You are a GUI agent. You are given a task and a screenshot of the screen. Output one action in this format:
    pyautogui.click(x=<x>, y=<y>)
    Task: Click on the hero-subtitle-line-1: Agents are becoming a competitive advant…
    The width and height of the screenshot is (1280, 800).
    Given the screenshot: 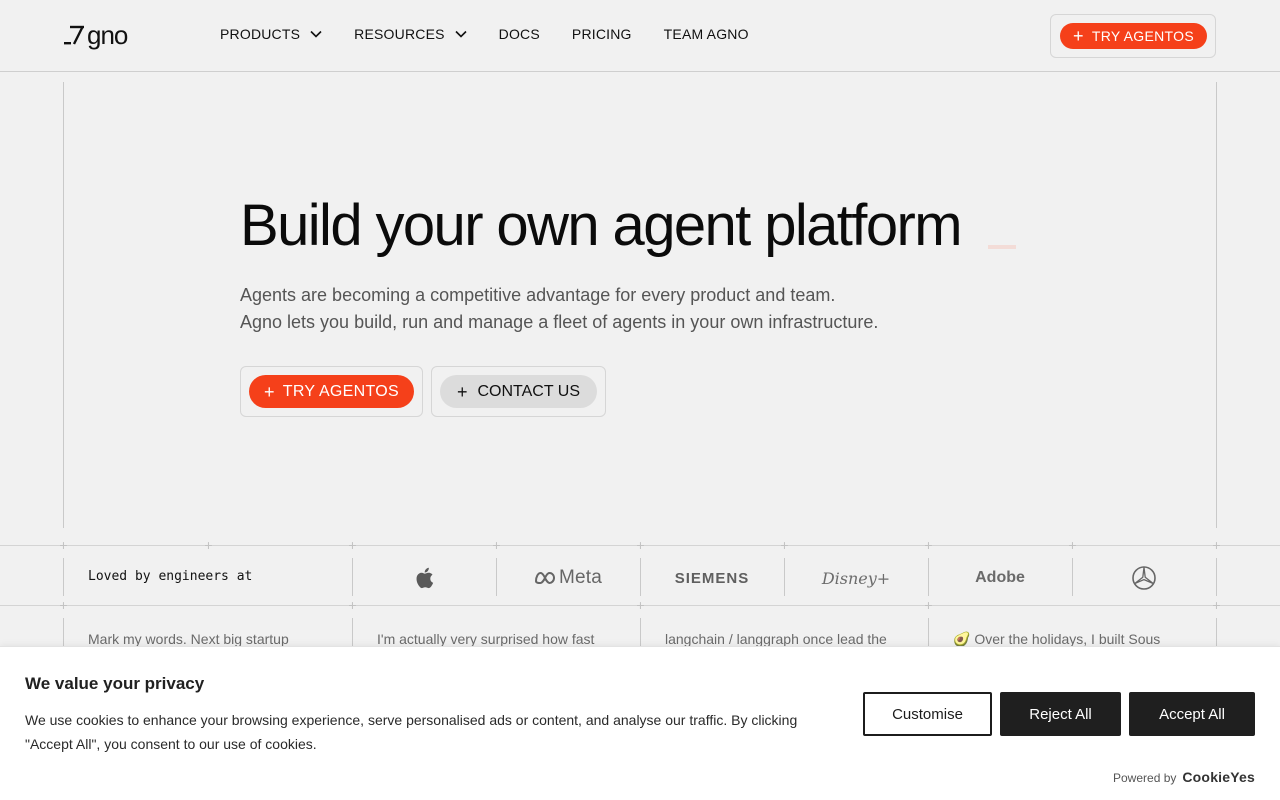 What is the action you would take?
    pyautogui.click(x=538, y=295)
    